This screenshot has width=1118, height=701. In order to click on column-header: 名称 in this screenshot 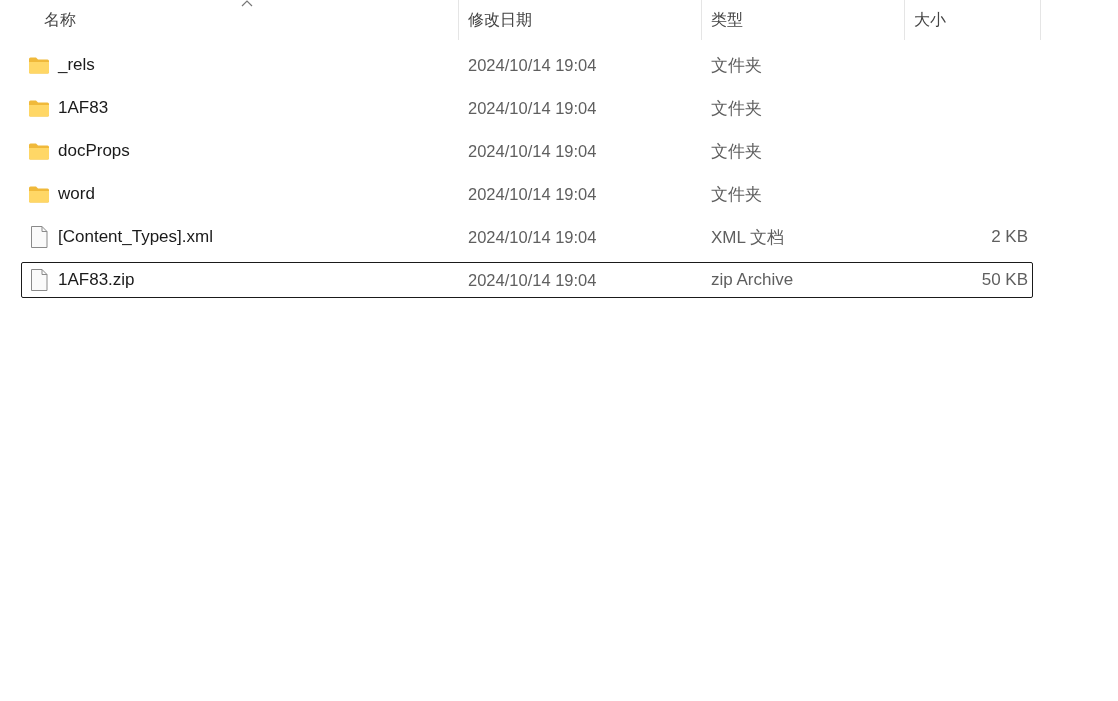, I will do `click(240, 20)`.